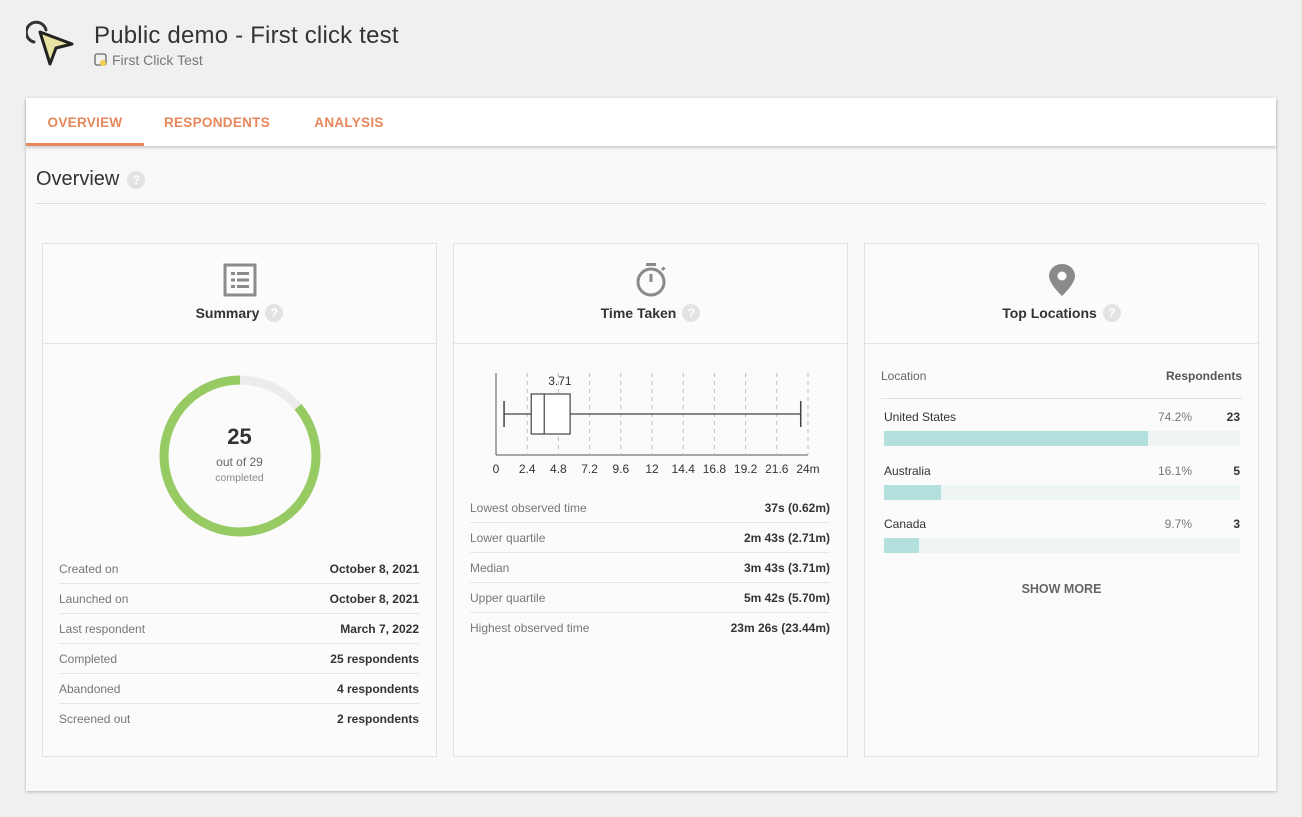 This screenshot has width=1302, height=817. I want to click on locations-title: Top Locations, so click(1049, 313).